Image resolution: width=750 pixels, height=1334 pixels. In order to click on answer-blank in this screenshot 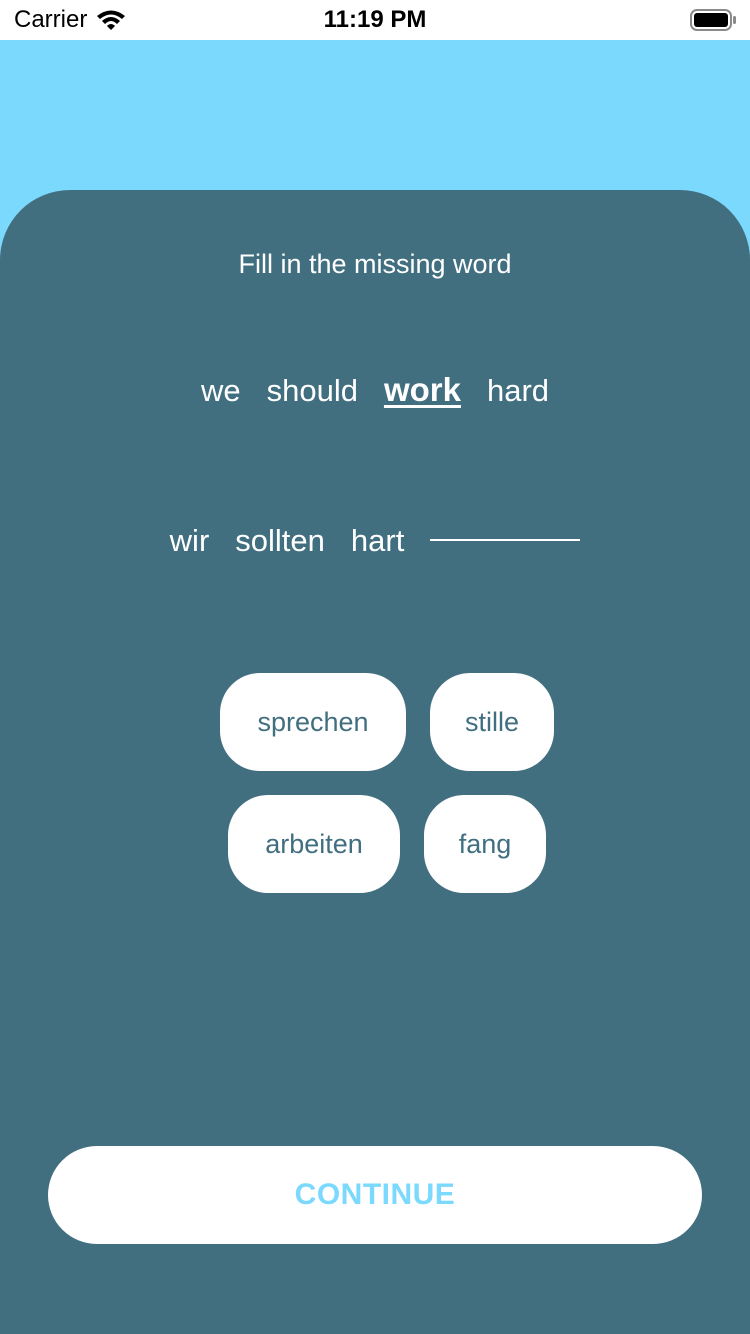, I will do `click(505, 526)`.